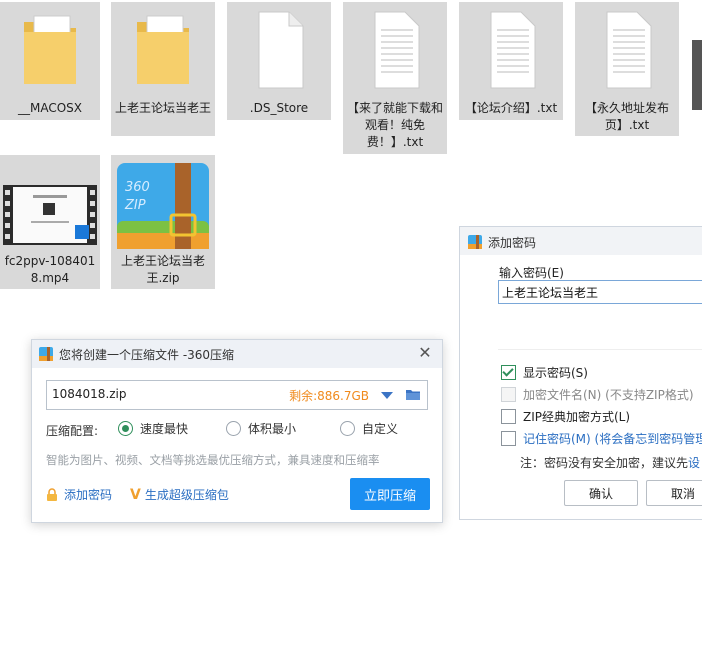 The width and height of the screenshot is (702, 656). I want to click on lock-icon, so click(52, 494).